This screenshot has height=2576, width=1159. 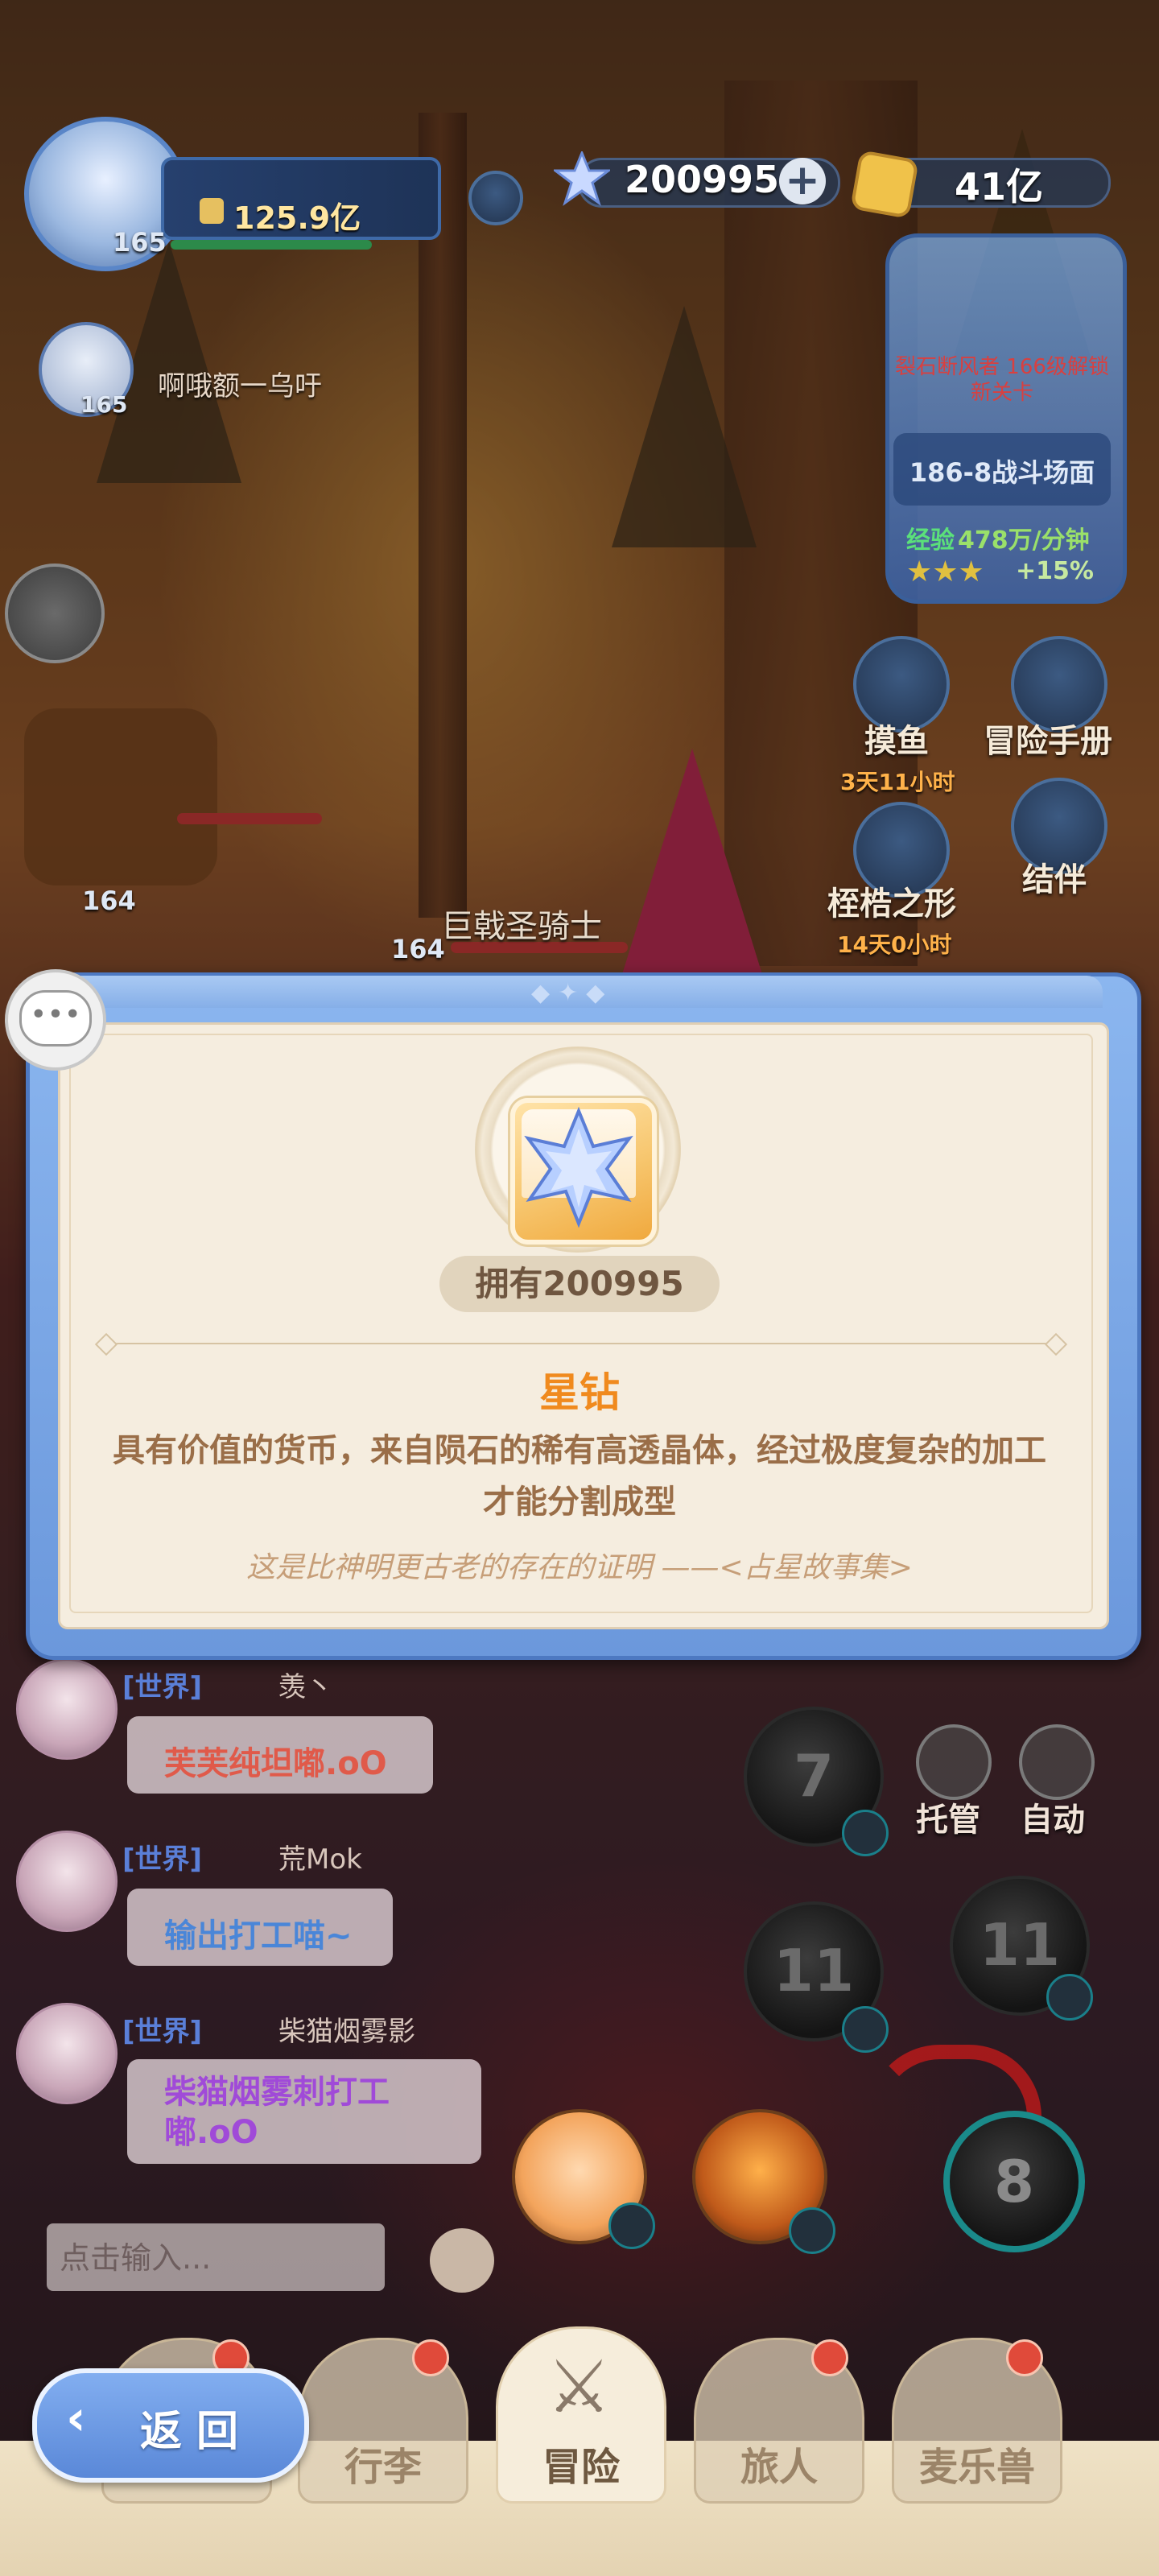 What do you see at coordinates (55, 613) in the screenshot?
I see `pet-icon` at bounding box center [55, 613].